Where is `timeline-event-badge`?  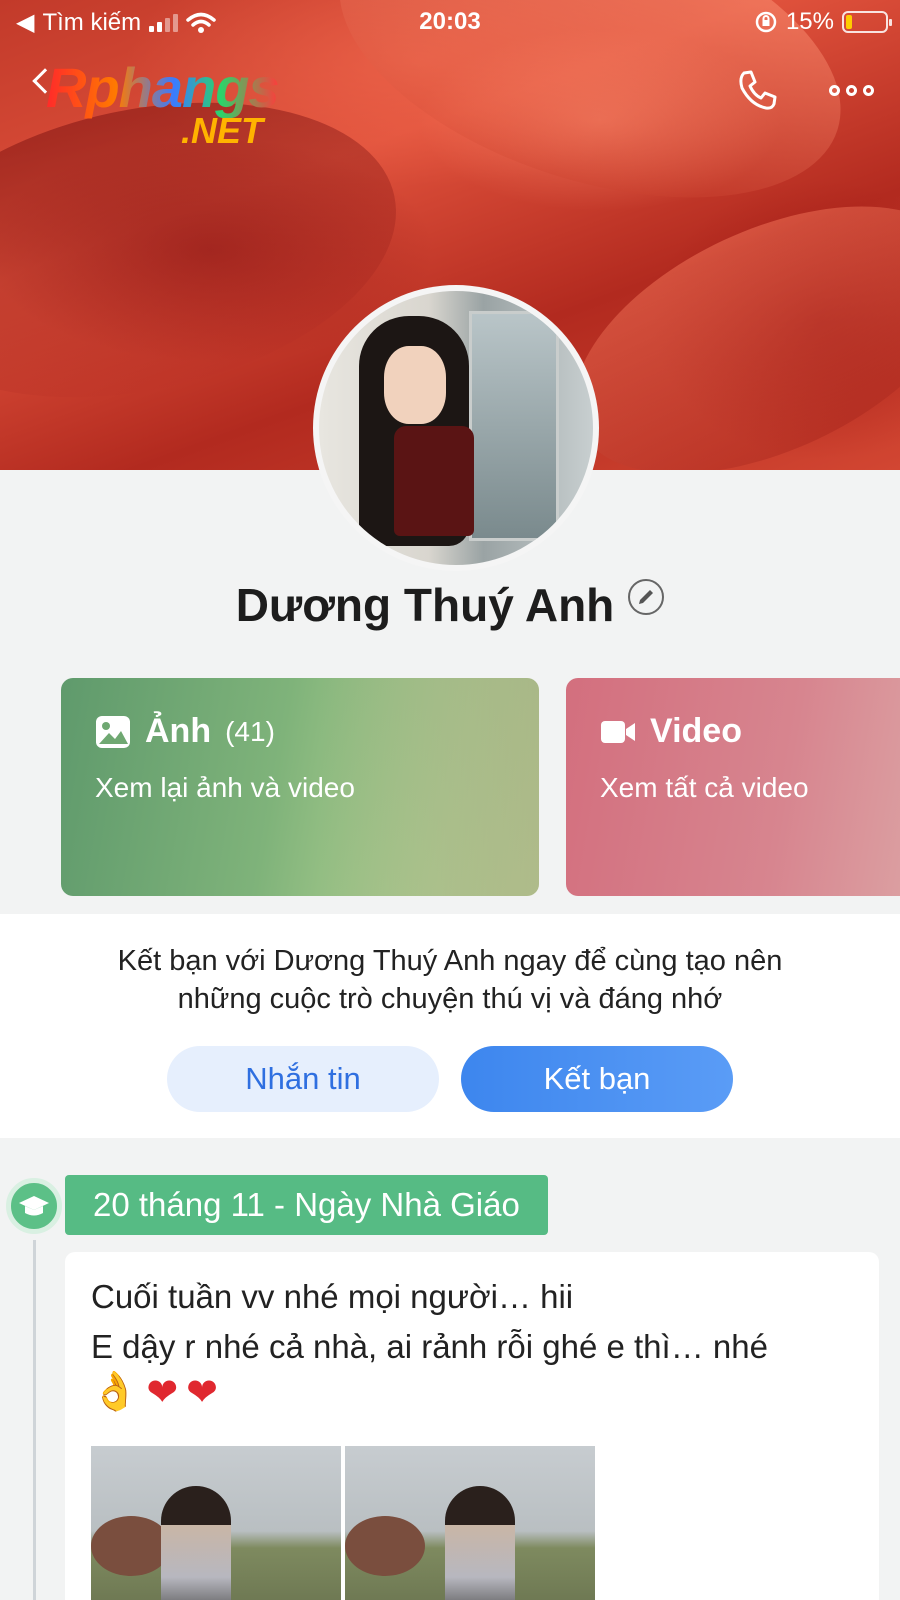 timeline-event-badge is located at coordinates (34, 1206).